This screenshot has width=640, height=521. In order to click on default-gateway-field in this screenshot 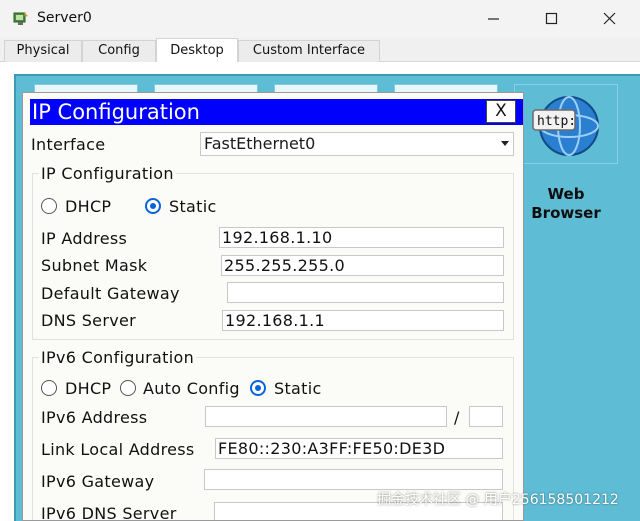, I will do `click(365, 292)`.